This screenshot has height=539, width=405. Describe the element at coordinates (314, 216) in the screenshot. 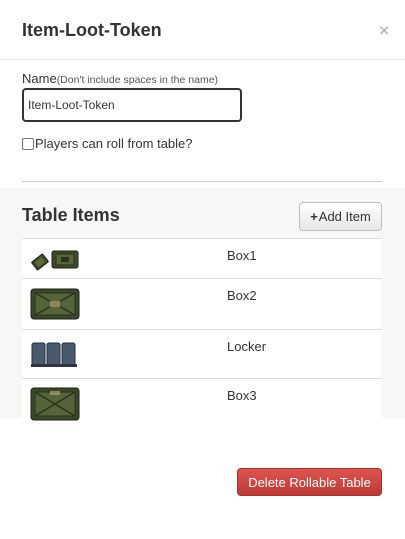

I see `plus-icon: +` at that location.